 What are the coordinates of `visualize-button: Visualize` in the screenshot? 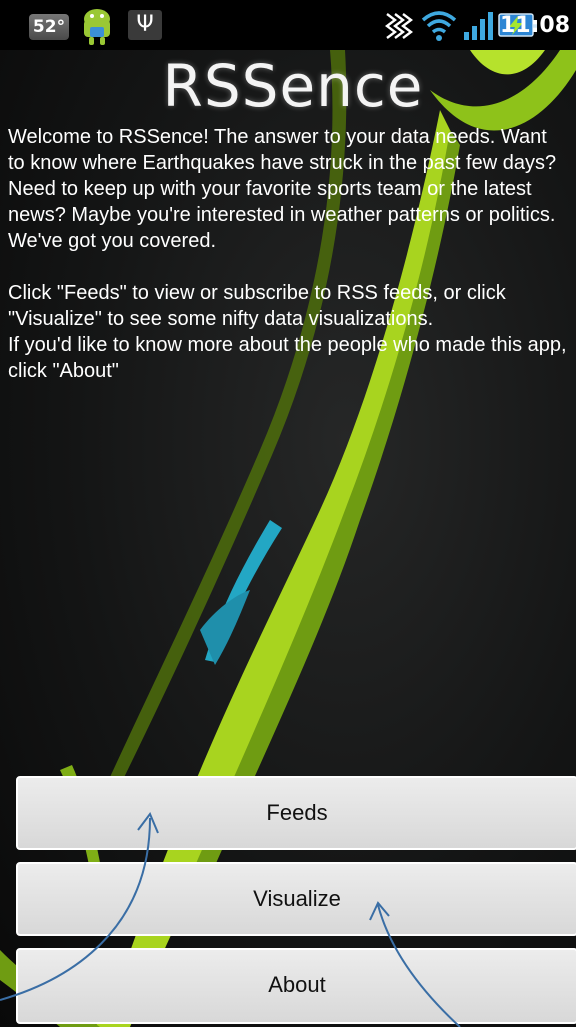 It's located at (296, 899).